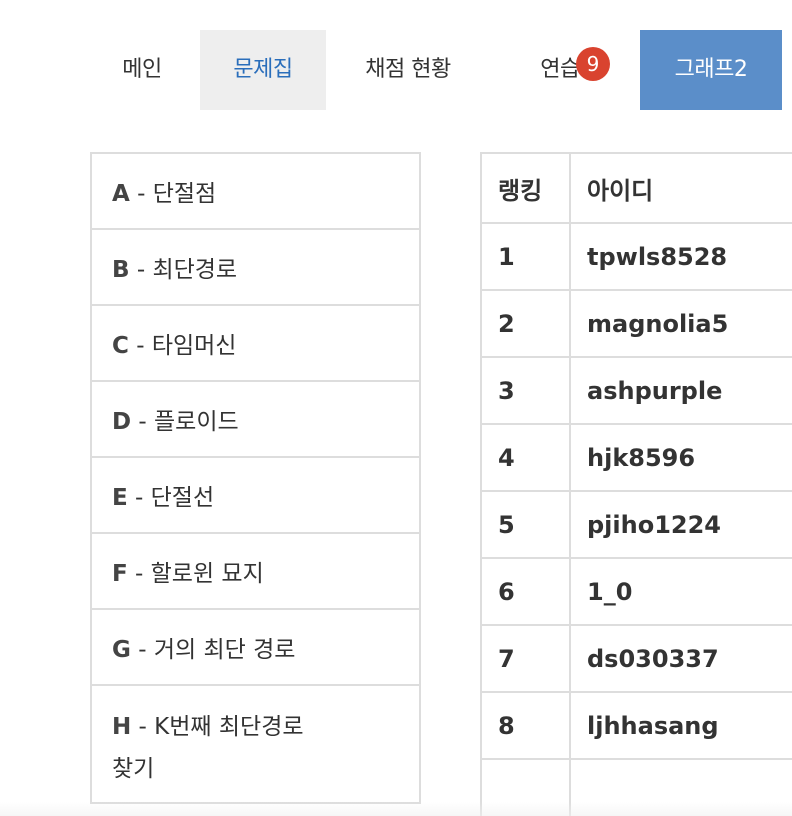  I want to click on rank-cell: 3, so click(525, 390).